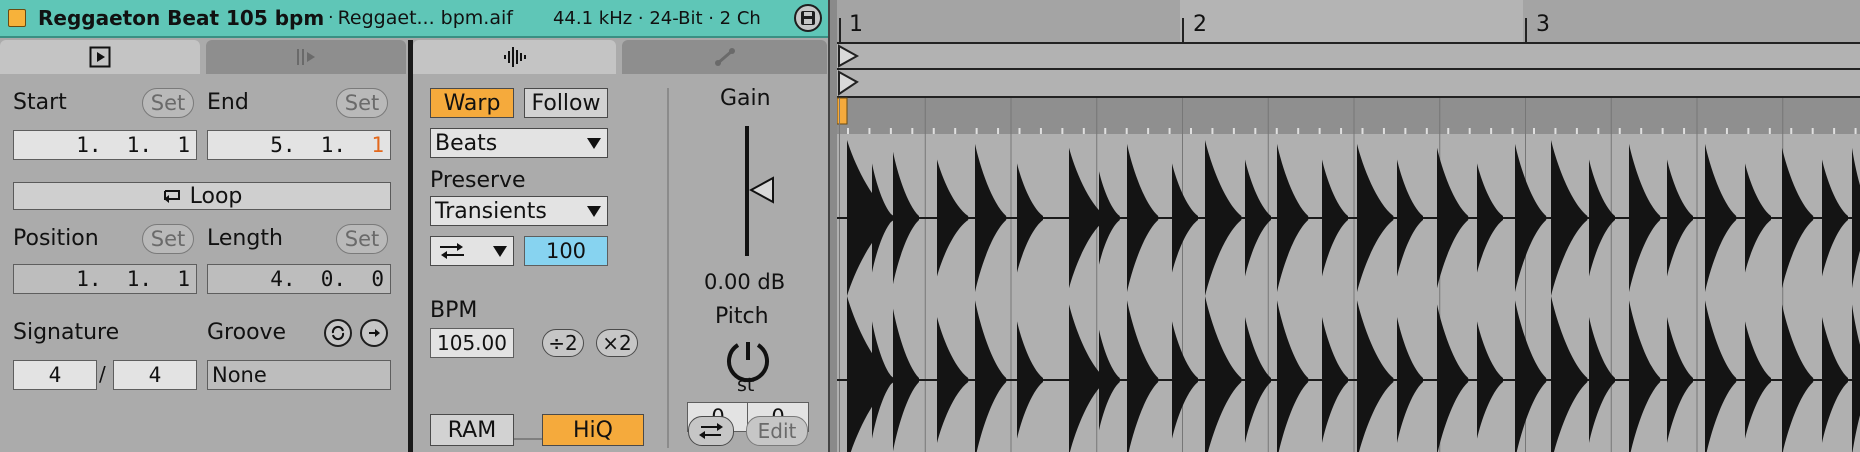 The width and height of the screenshot is (1860, 452). What do you see at coordinates (1351, 21) in the screenshot?
I see `beat-ruler-shade` at bounding box center [1351, 21].